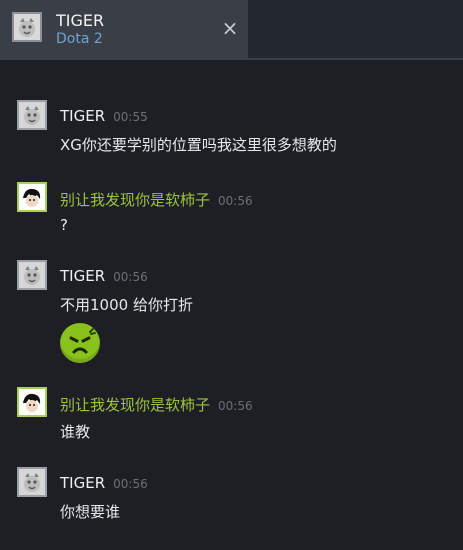 The image size is (463, 550). What do you see at coordinates (126, 305) in the screenshot?
I see `message-text: 不用1000 给你打折` at bounding box center [126, 305].